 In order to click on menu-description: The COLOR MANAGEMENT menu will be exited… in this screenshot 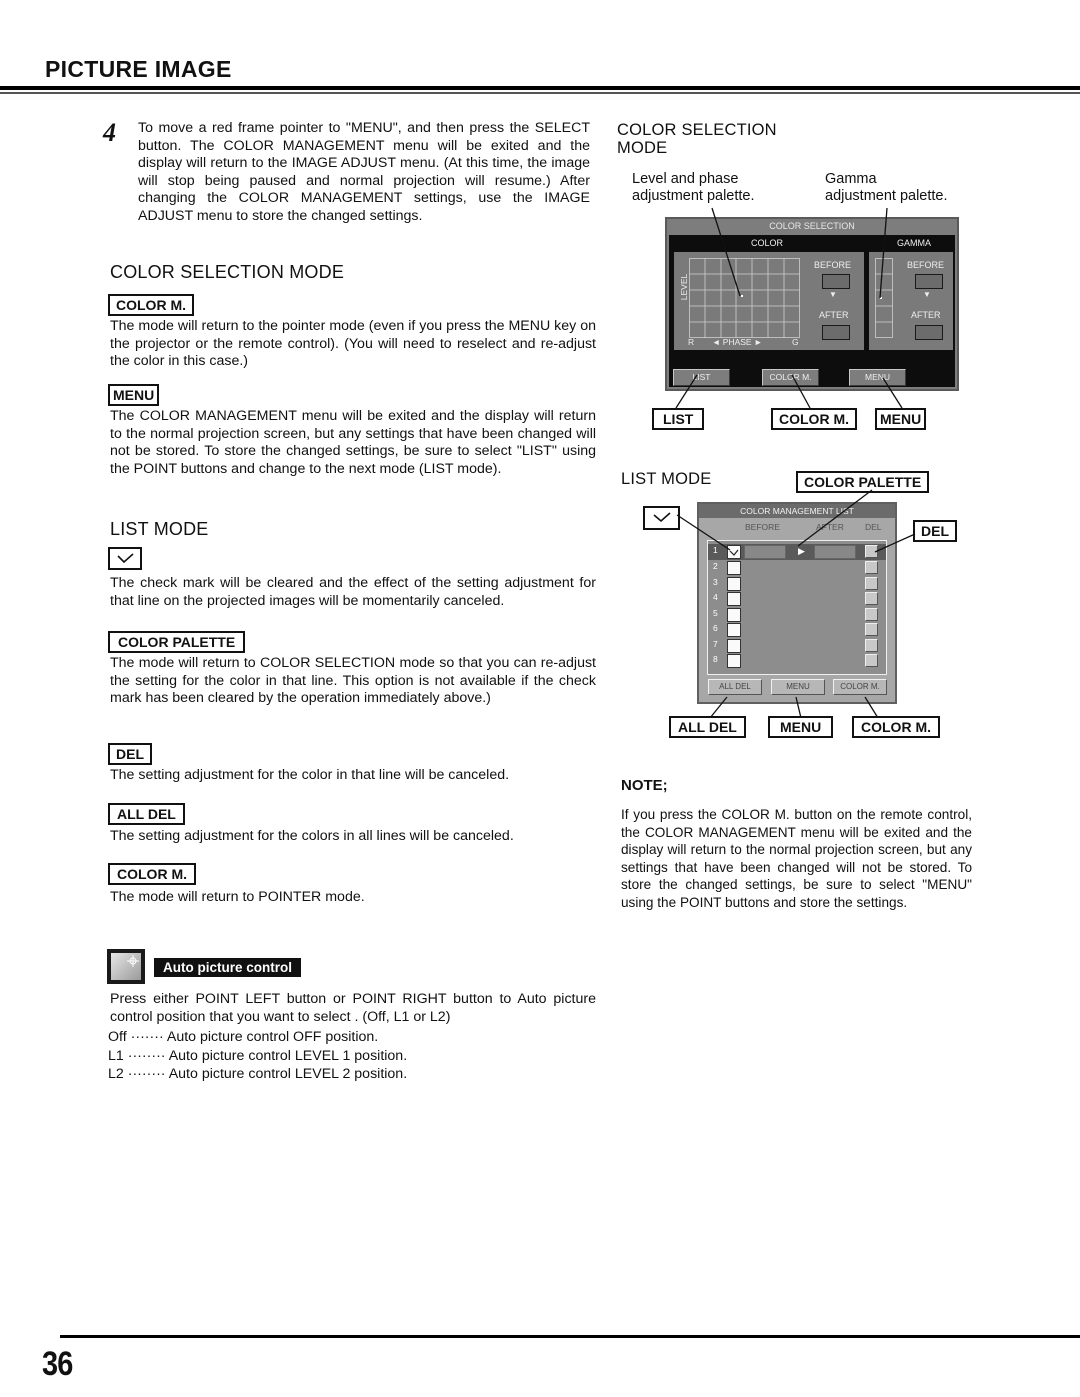, I will do `click(353, 442)`.